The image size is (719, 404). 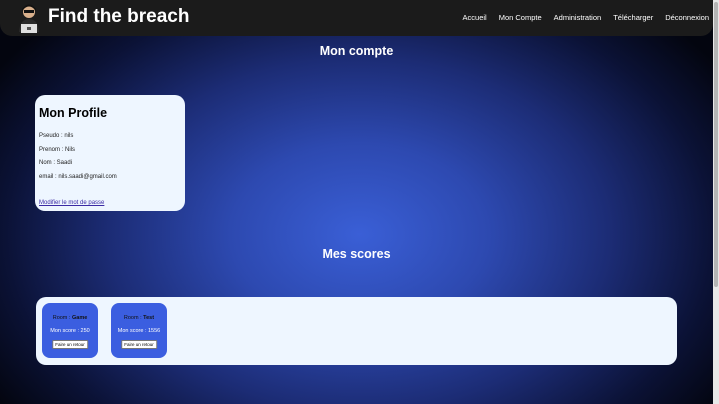 I want to click on score-value: Mon score : 250, so click(x=70, y=331).